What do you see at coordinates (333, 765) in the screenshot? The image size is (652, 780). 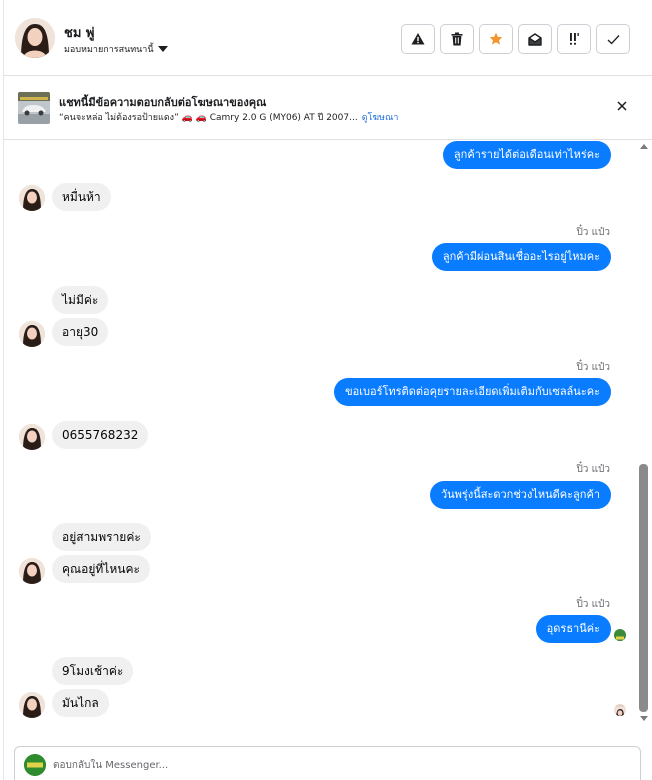 I see `reply-input` at bounding box center [333, 765].